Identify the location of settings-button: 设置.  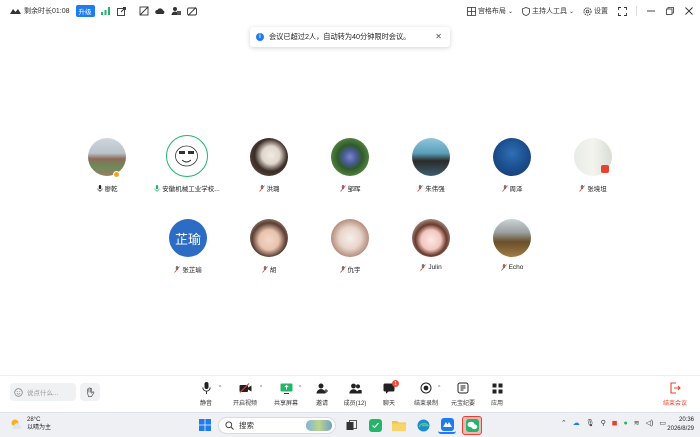
(595, 11).